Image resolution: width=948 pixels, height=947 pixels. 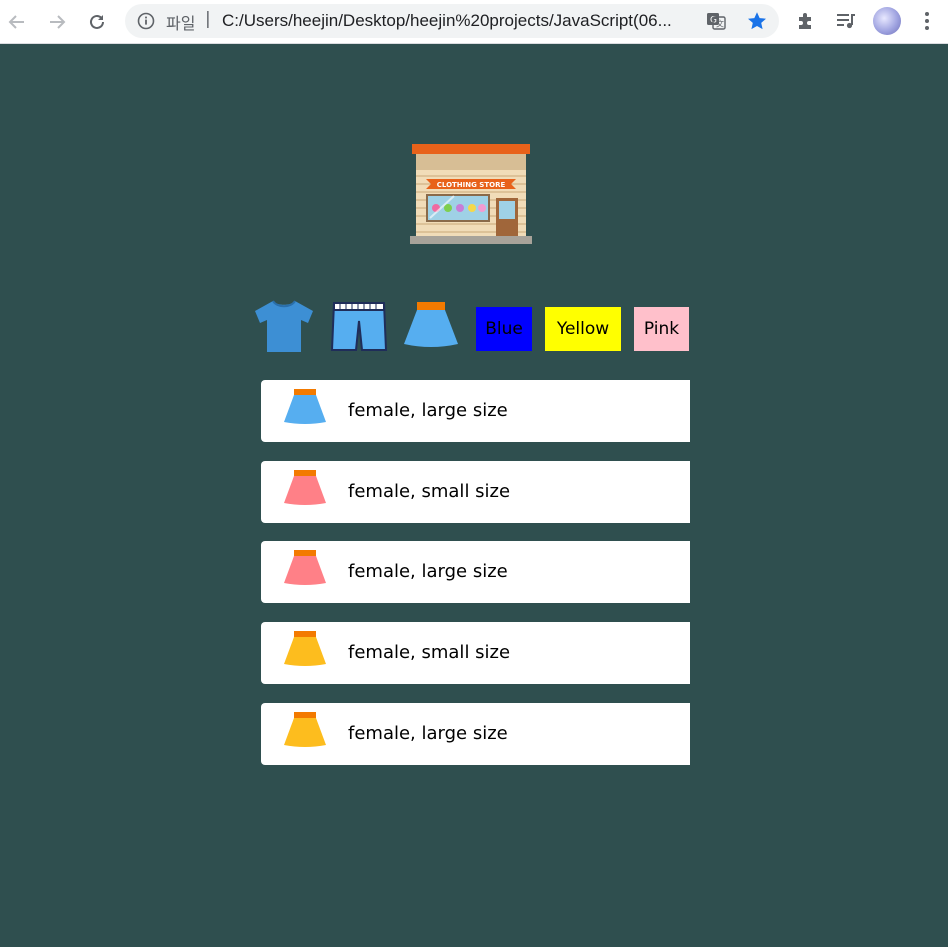 I want to click on skirt-icon, so click(x=431, y=325).